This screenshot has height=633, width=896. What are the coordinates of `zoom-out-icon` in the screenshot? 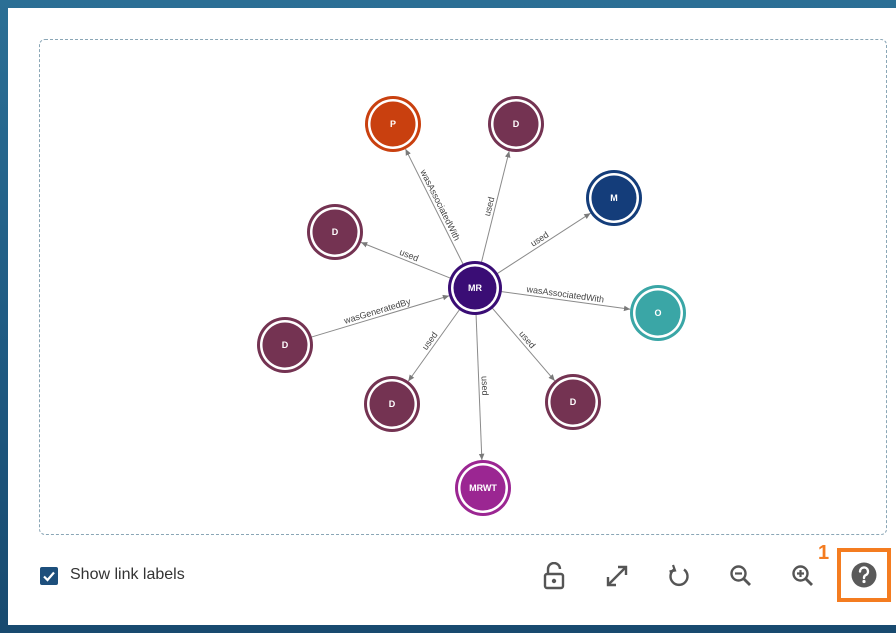 It's located at (740, 575).